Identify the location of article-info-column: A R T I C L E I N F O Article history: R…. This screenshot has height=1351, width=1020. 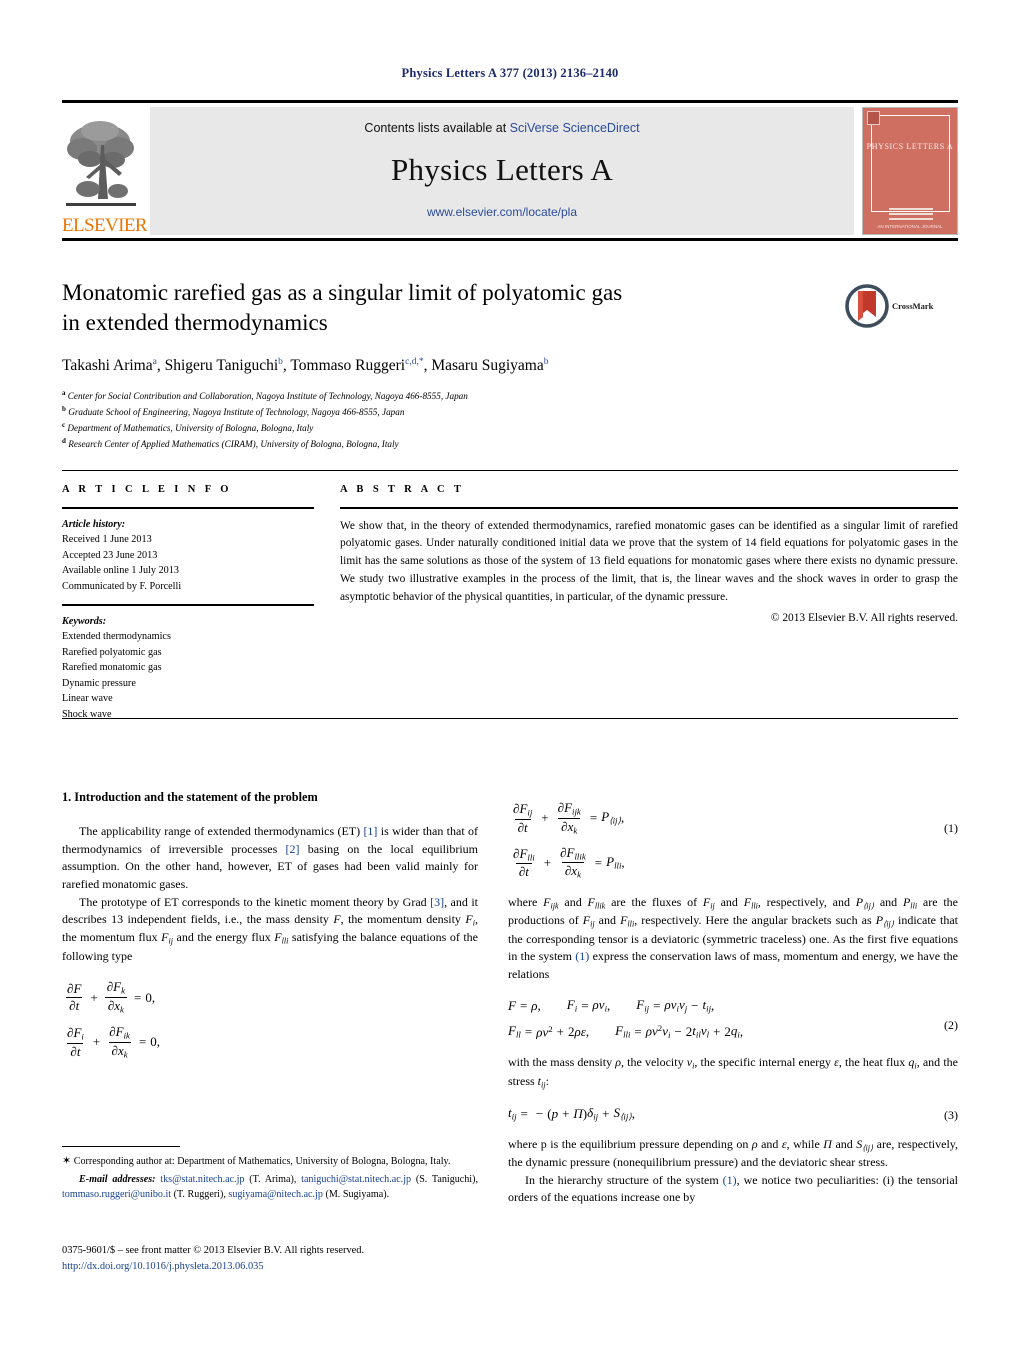
(188, 603).